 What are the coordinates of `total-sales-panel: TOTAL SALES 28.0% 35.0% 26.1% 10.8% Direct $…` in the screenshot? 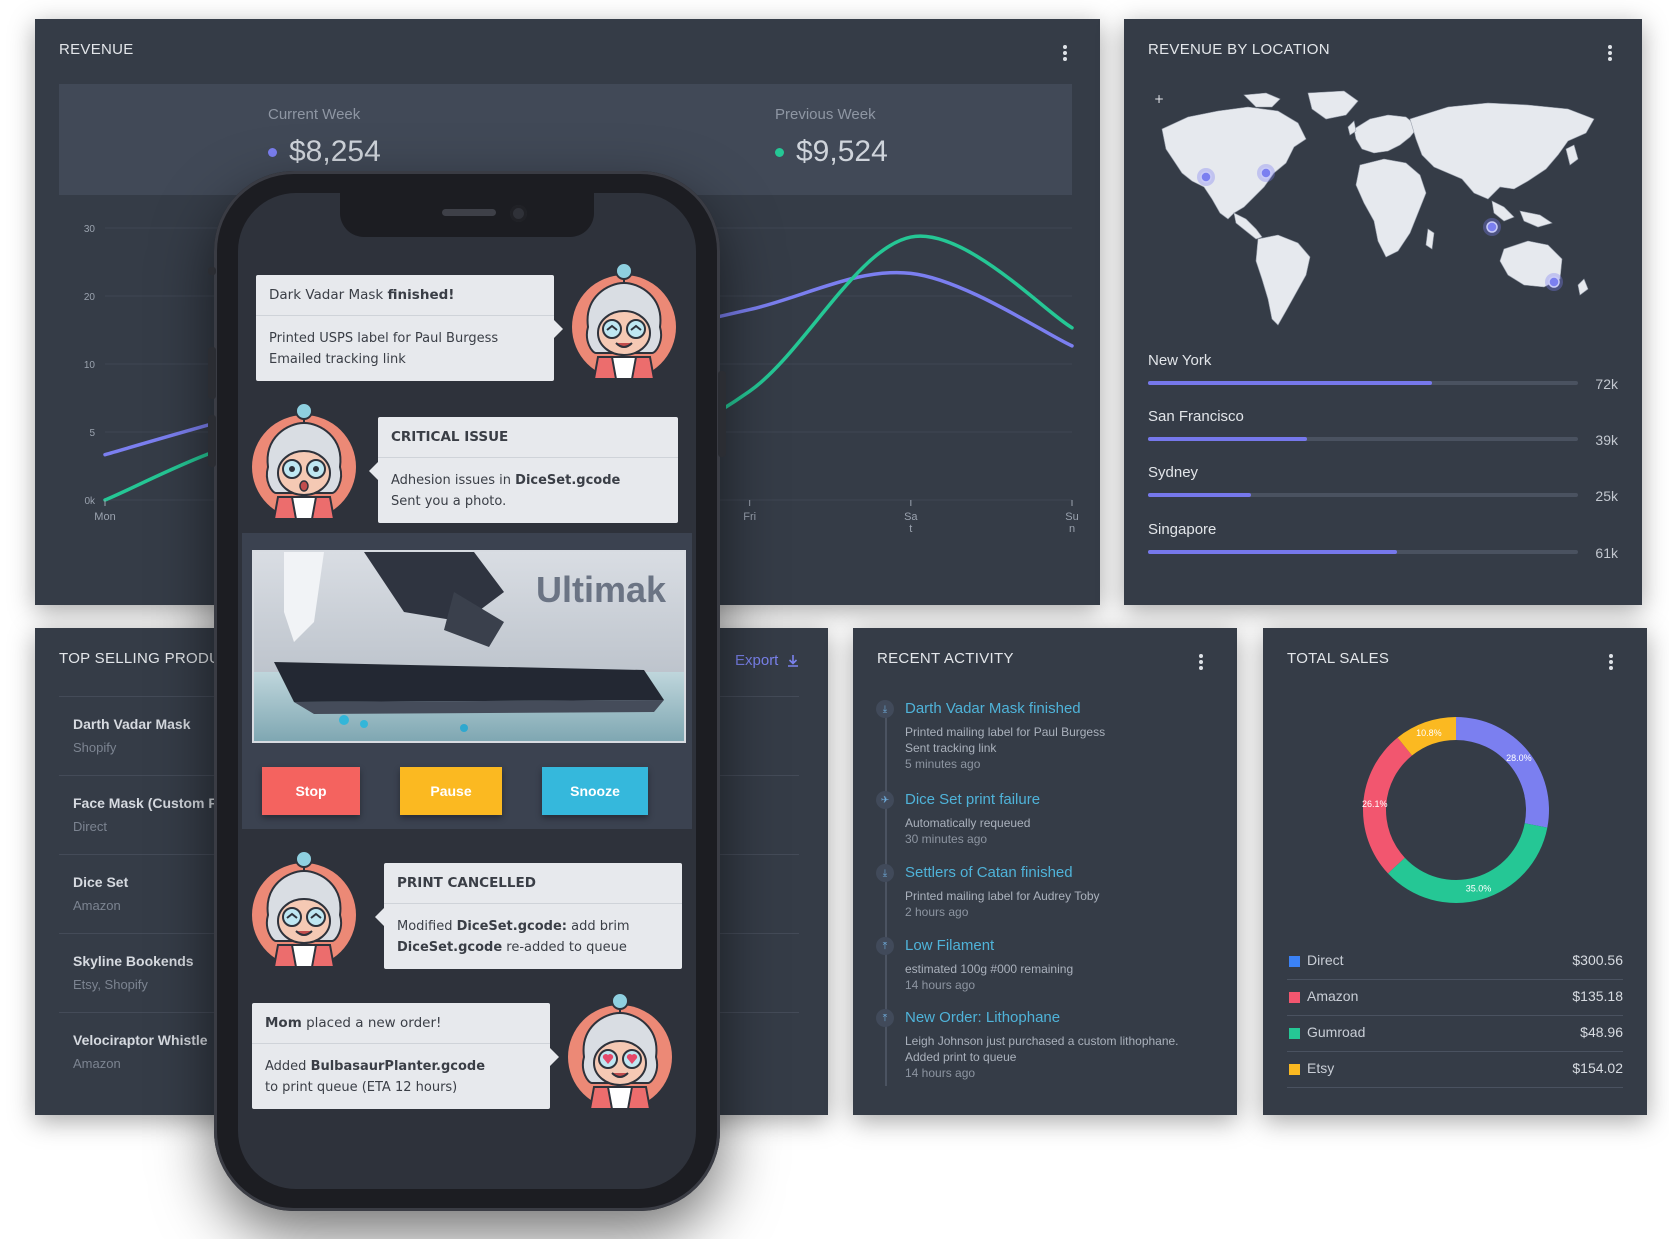 It's located at (1455, 871).